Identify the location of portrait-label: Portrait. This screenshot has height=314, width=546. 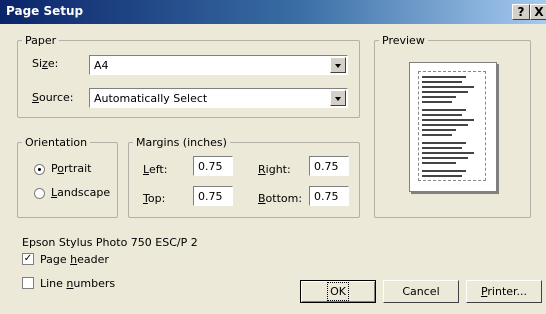
(71, 168).